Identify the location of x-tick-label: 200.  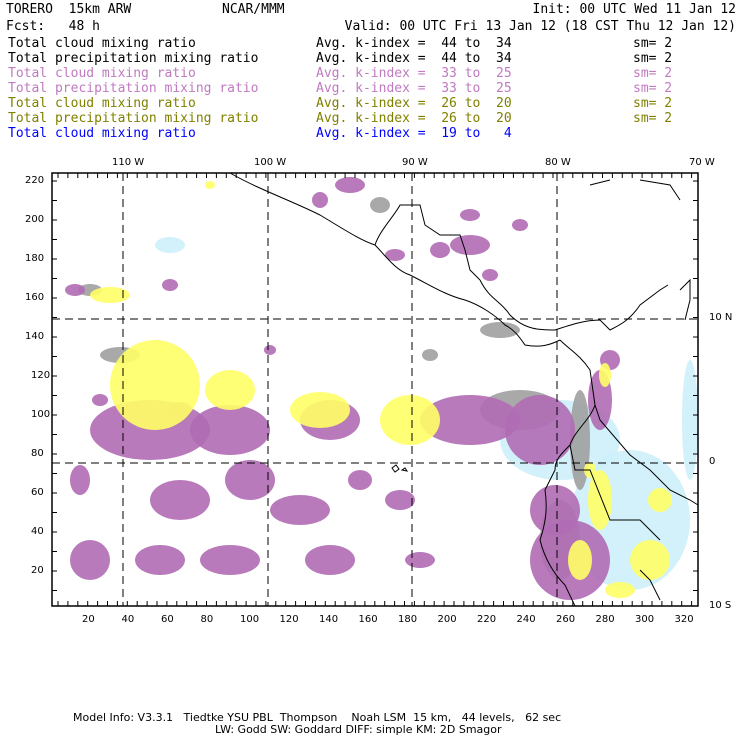
(447, 619).